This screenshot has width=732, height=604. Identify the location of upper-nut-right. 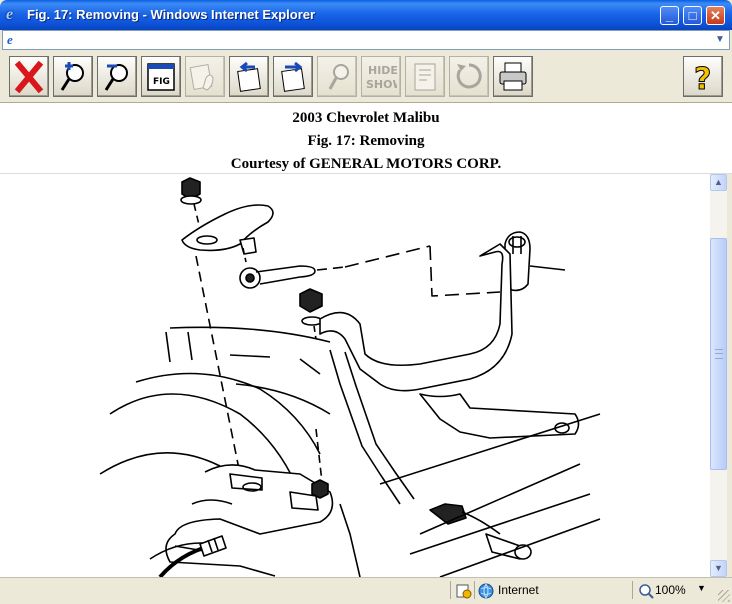
(311, 314).